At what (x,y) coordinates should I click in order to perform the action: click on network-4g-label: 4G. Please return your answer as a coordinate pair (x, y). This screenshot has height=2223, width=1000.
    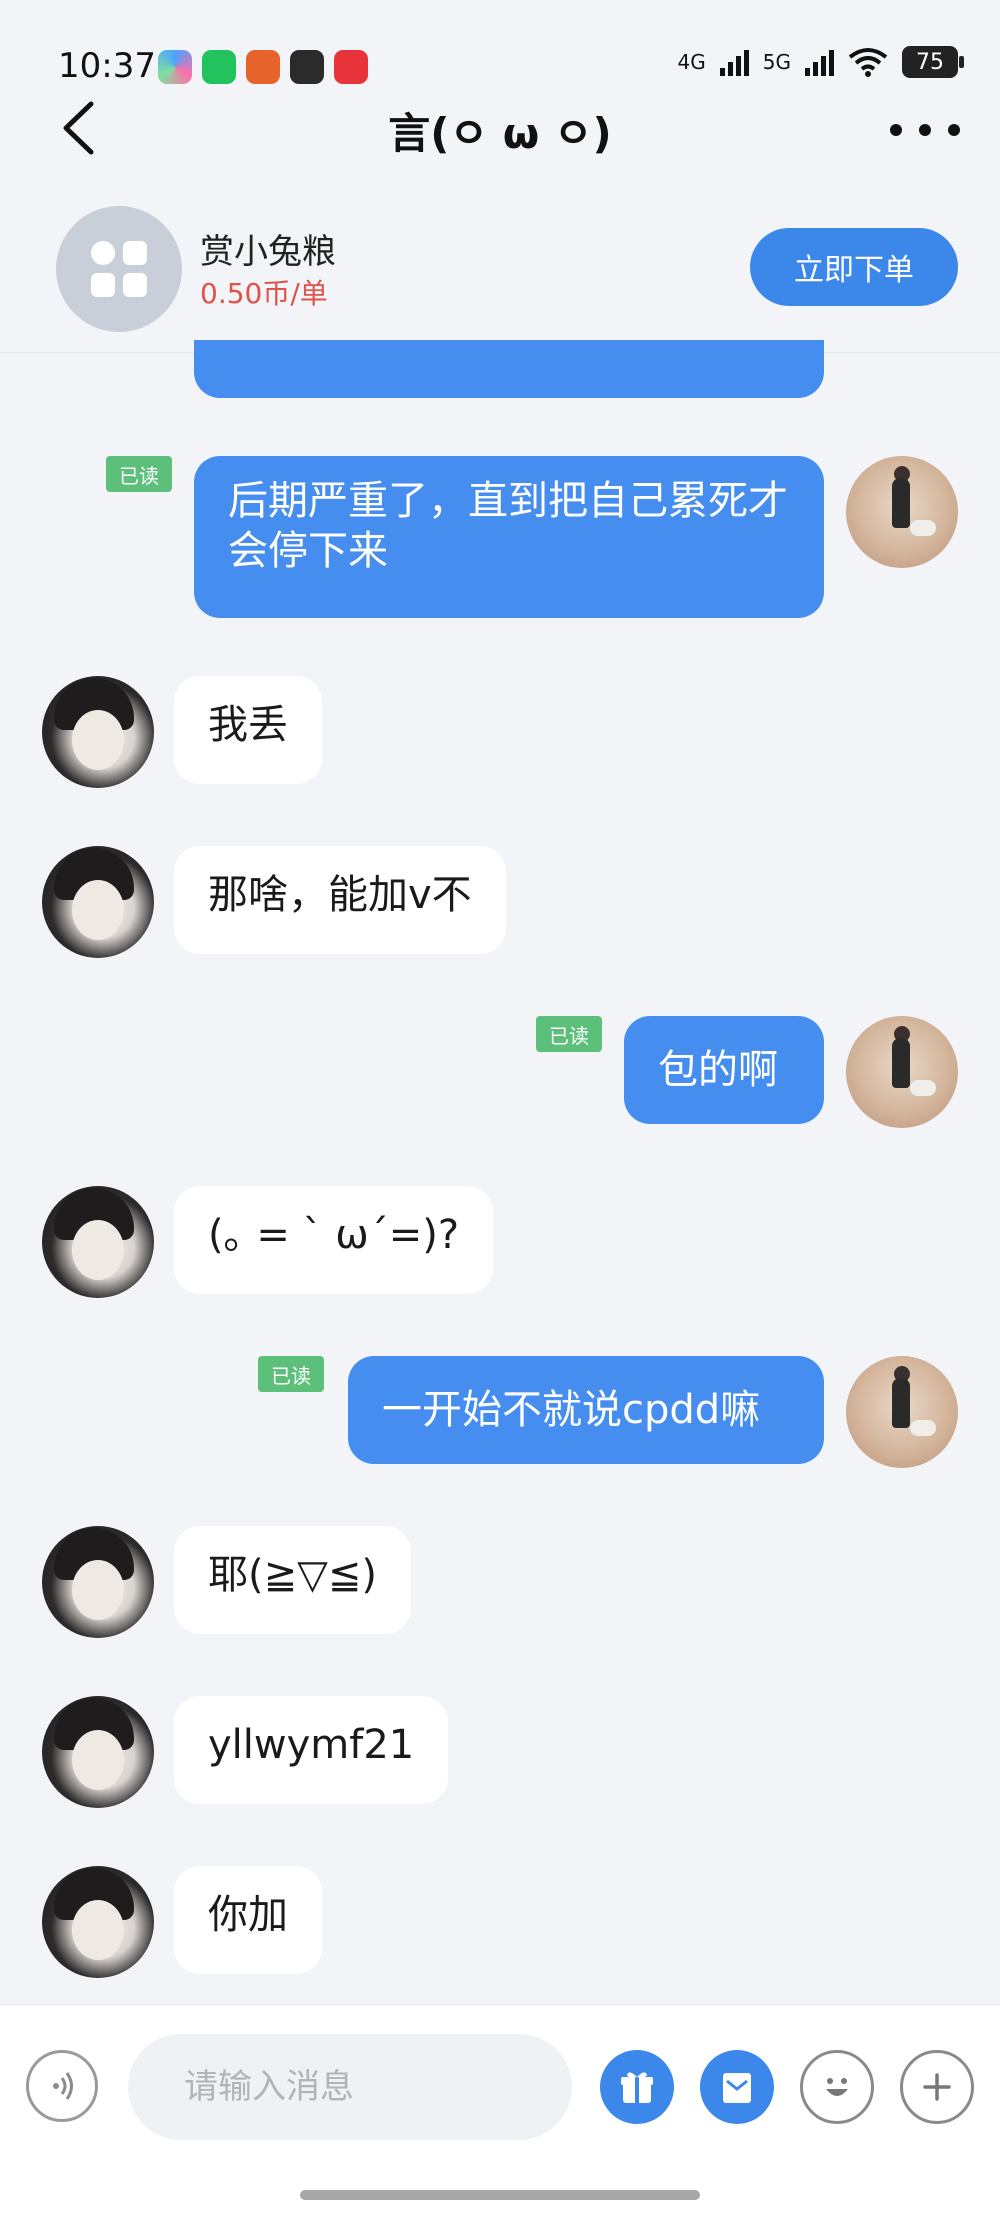
    Looking at the image, I should click on (691, 62).